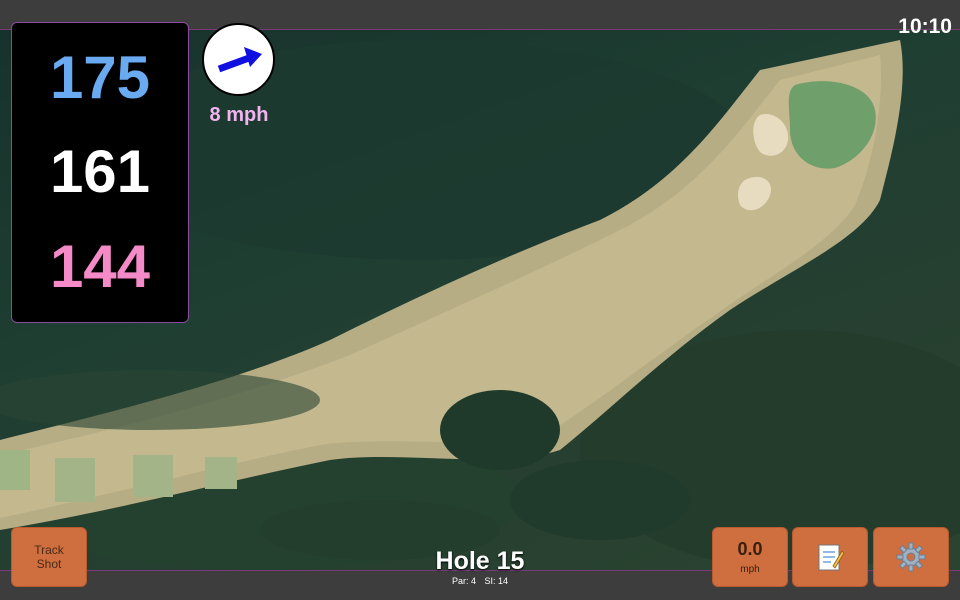  Describe the element at coordinates (100, 78) in the screenshot. I see `back-distance: 175` at that location.